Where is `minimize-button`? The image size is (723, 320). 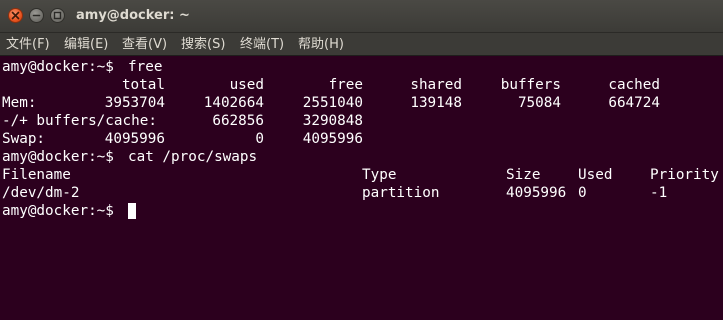
minimize-button is located at coordinates (36, 15).